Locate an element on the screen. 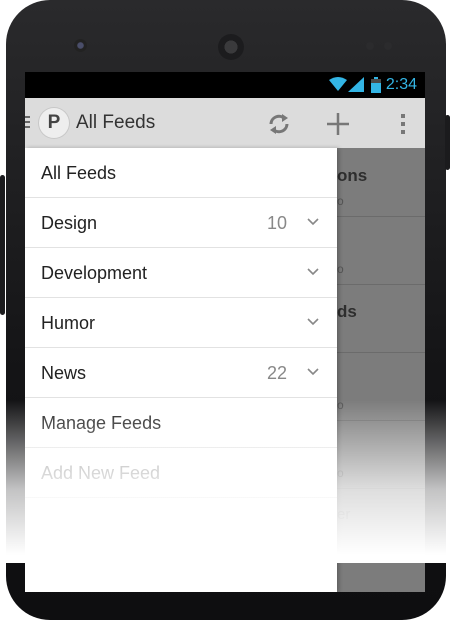  drawer-item-add-new-feed: Add New Feed is located at coordinates (181, 473).